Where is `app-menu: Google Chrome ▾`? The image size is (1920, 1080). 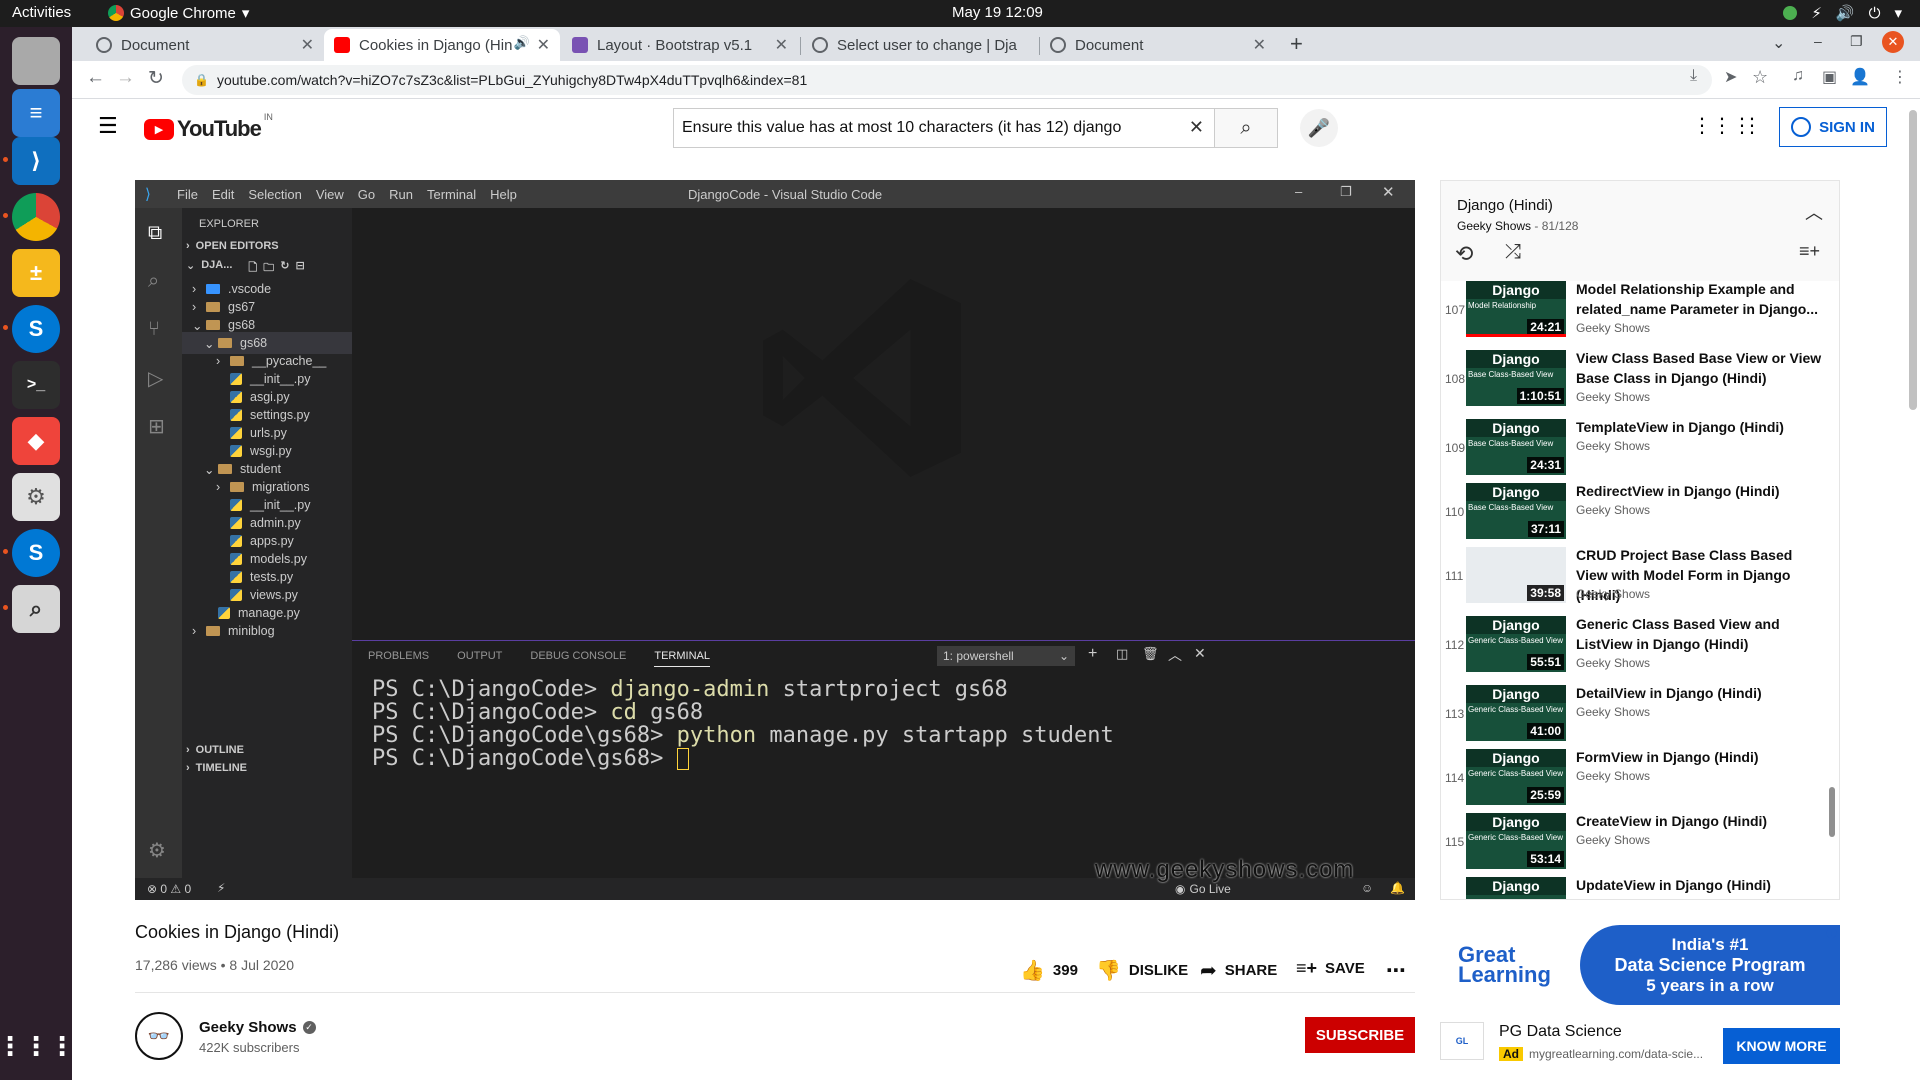
app-menu: Google Chrome ▾ is located at coordinates (178, 13).